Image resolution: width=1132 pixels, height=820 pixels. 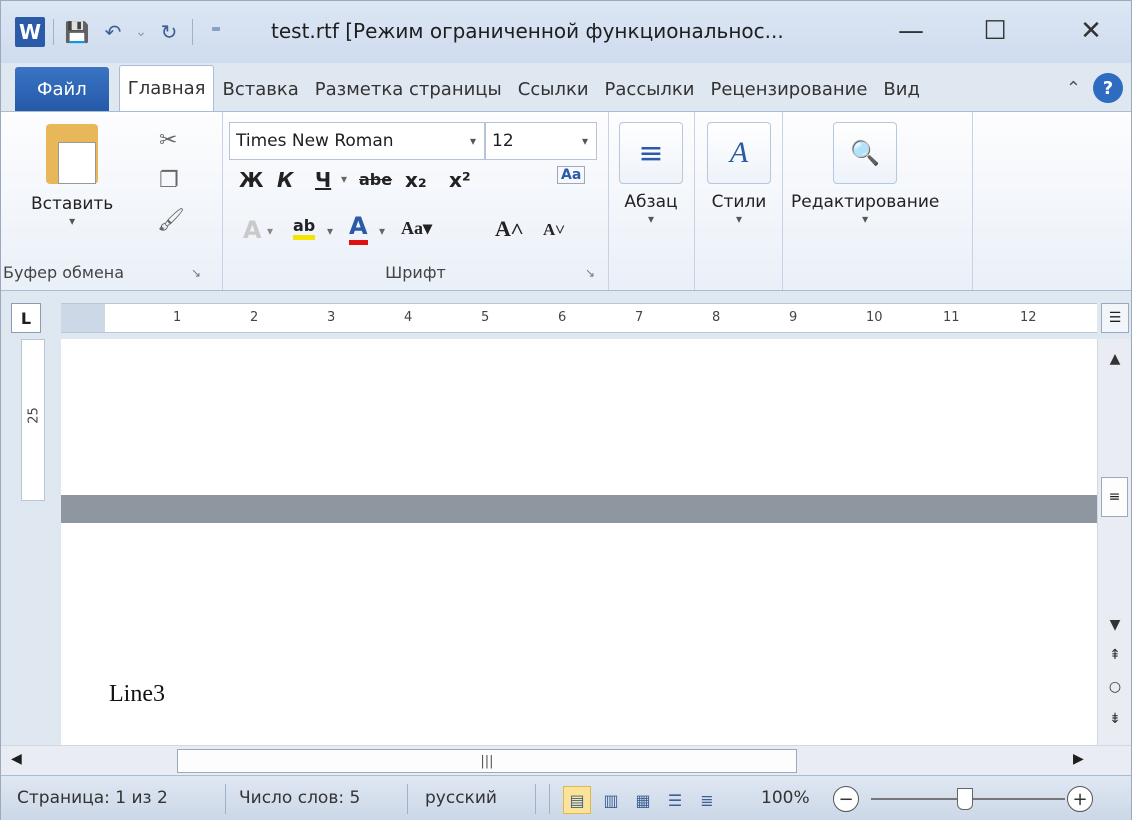 What do you see at coordinates (739, 219) in the screenshot?
I see `styles-dropdown-icon: ▾` at bounding box center [739, 219].